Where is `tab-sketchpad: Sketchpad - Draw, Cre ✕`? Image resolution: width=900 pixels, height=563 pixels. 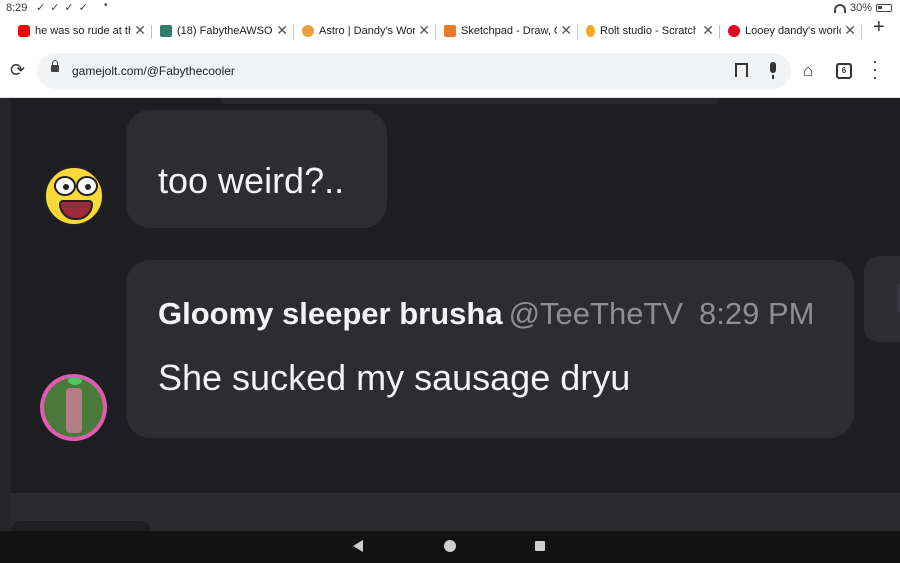 tab-sketchpad: Sketchpad - Draw, Cre ✕ is located at coordinates (508, 31).